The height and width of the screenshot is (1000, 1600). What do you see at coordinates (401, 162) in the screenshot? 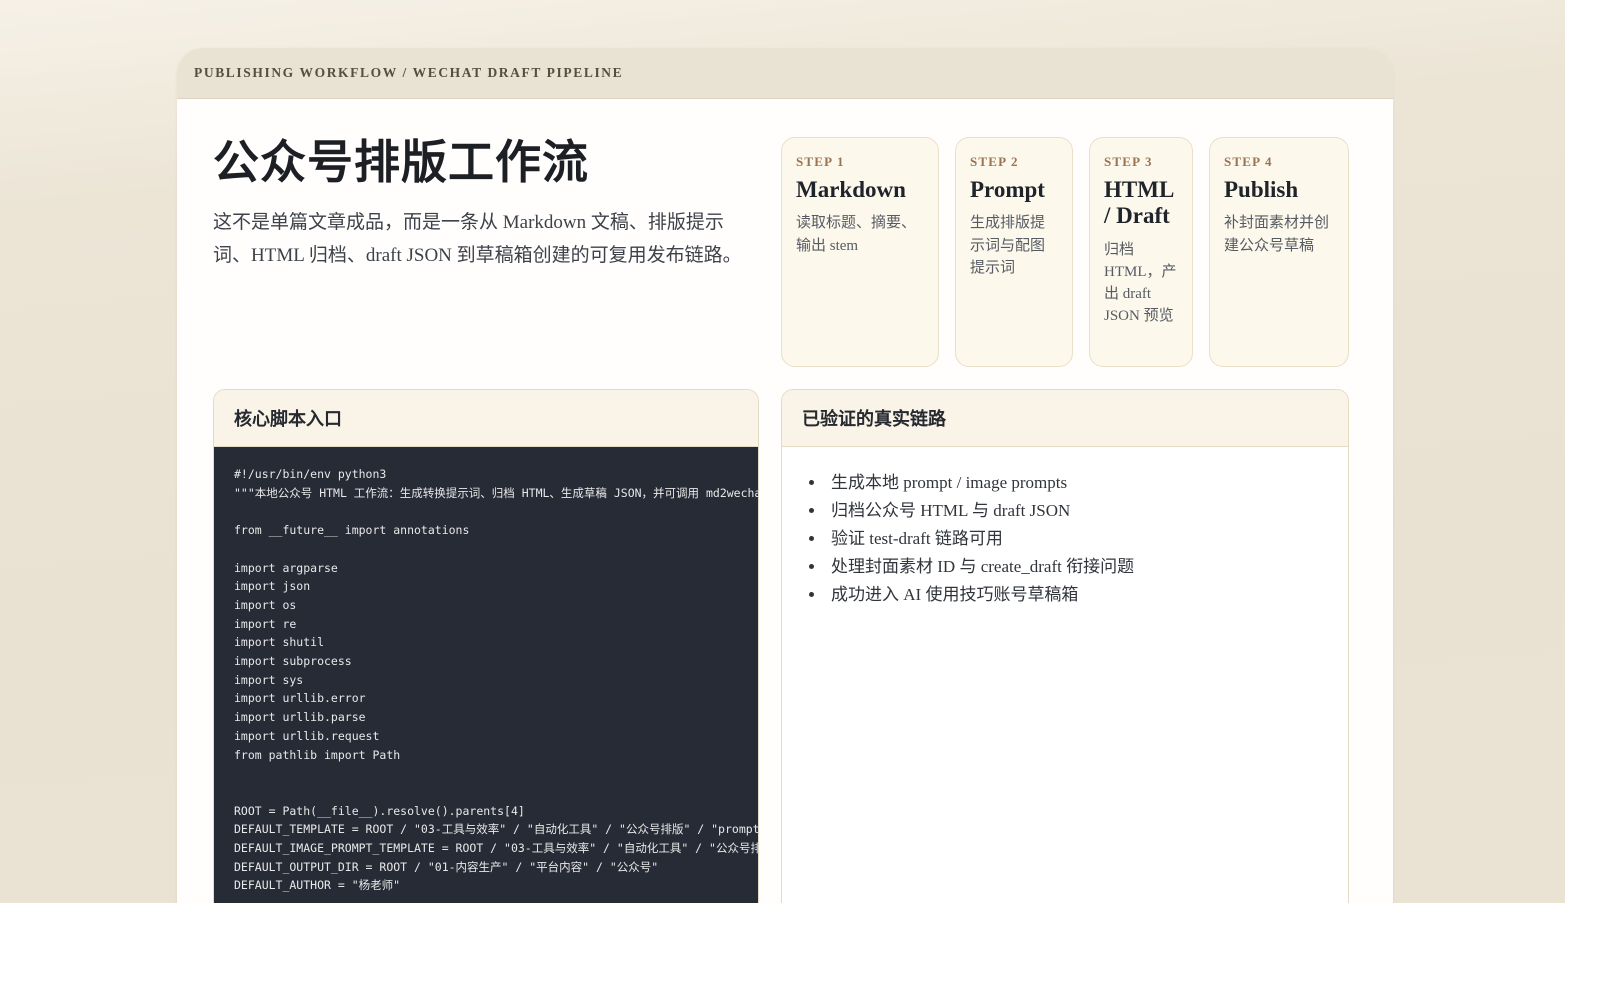
I see `page-title: 公众号排版工作流` at bounding box center [401, 162].